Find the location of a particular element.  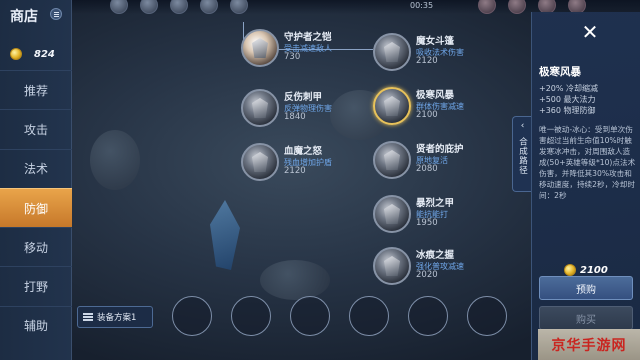

thornmail-icon is located at coordinates (260, 108).